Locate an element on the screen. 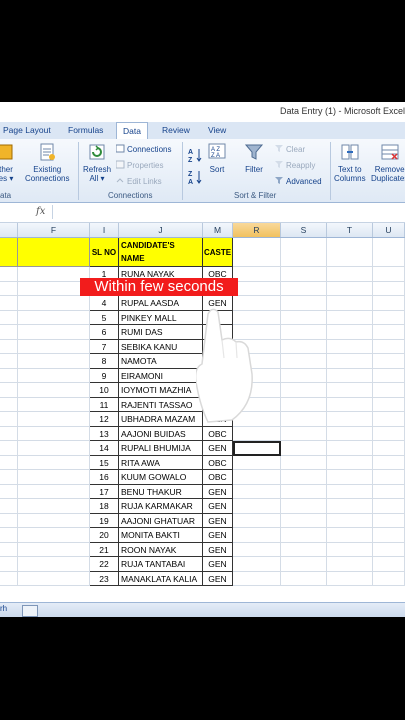  sl-no-cell: 19 is located at coordinates (104, 520).